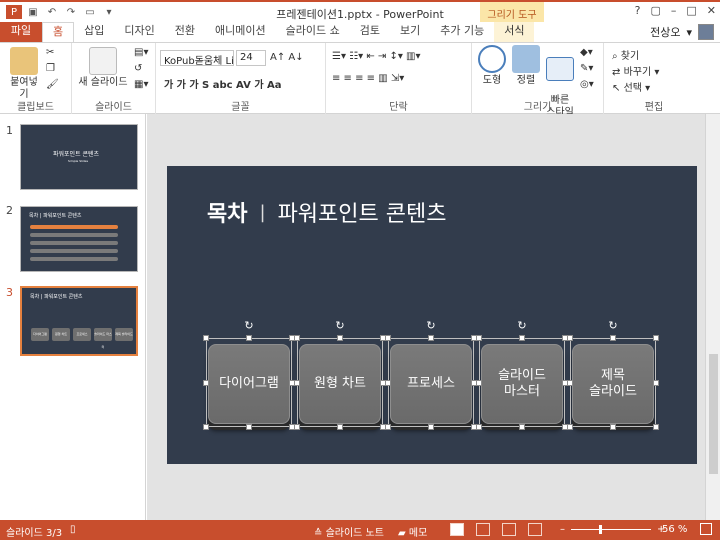 This screenshot has height=540, width=720. What do you see at coordinates (638, 10) in the screenshot?
I see `help-icon: ?` at bounding box center [638, 10].